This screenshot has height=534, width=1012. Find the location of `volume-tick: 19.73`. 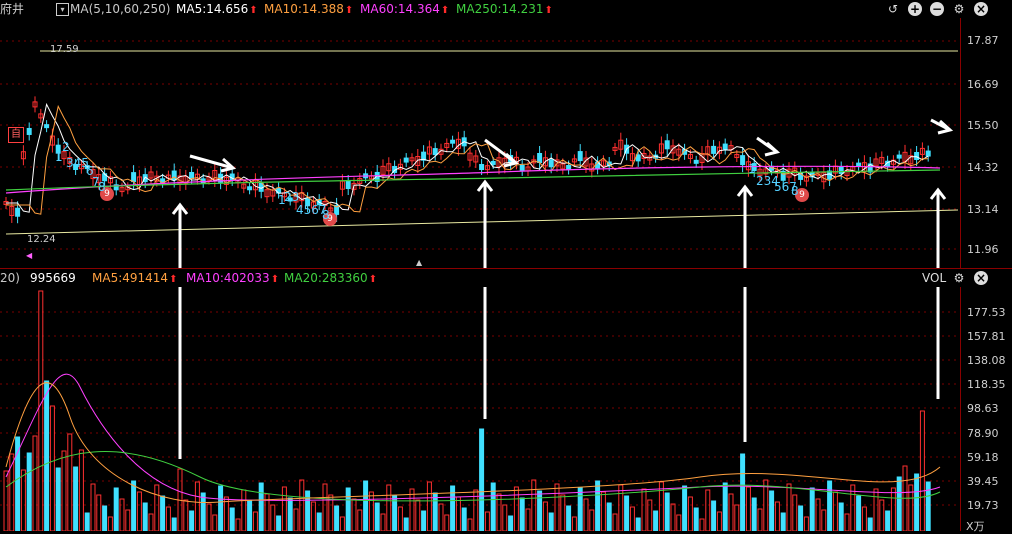

volume-tick: 19.73 is located at coordinates (983, 505).